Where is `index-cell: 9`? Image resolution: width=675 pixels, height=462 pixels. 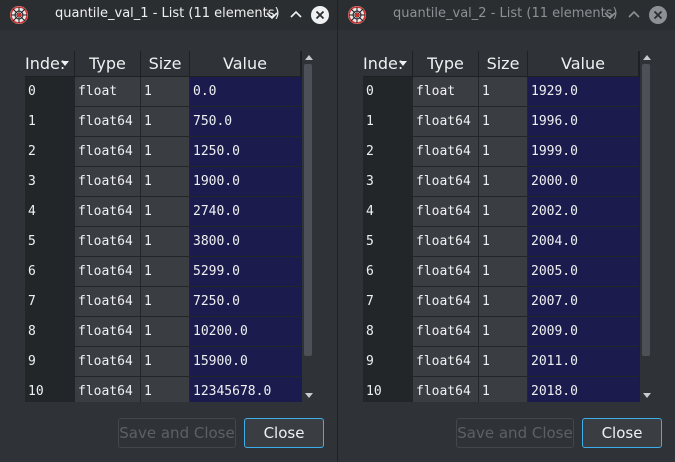 index-cell: 9 is located at coordinates (49, 361).